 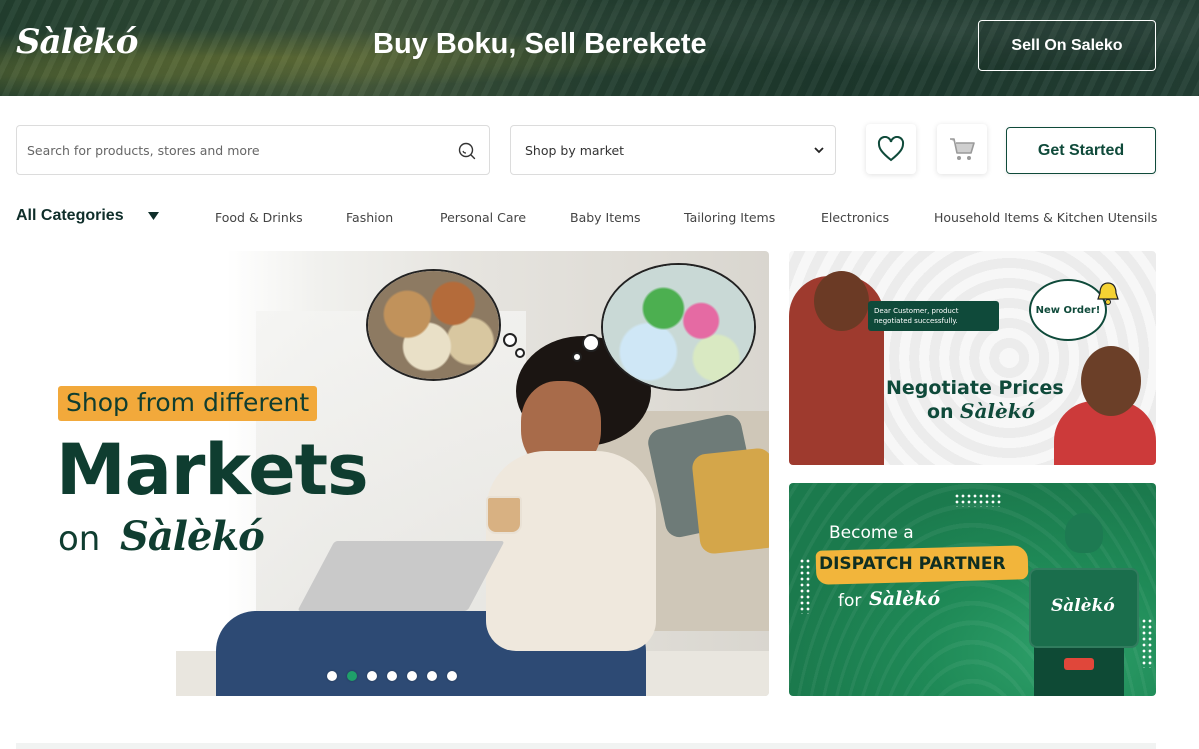 I want to click on hero-headline: Markets, so click(x=212, y=470).